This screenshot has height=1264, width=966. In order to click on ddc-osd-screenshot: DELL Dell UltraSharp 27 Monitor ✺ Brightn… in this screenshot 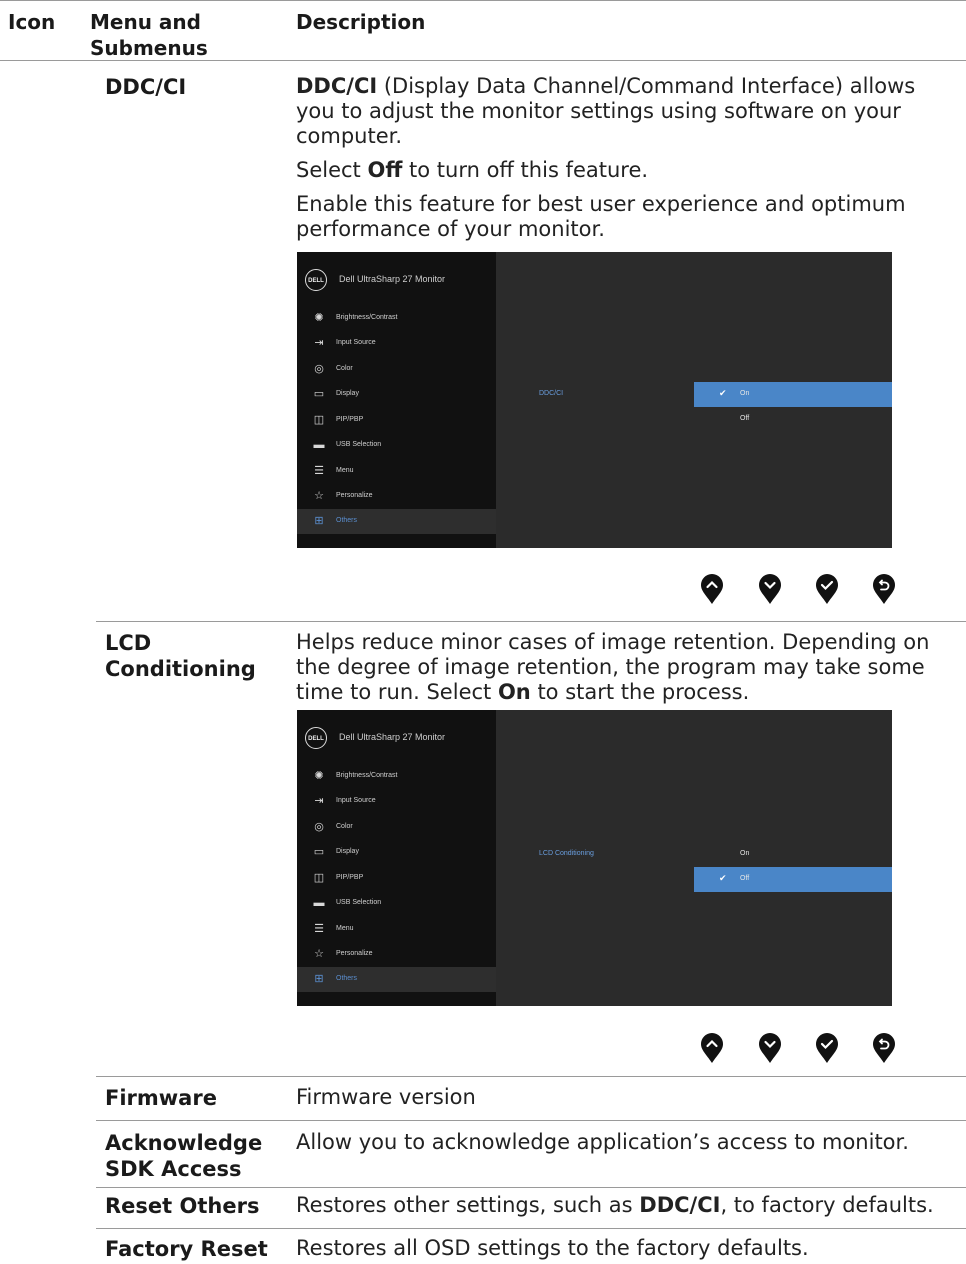, I will do `click(594, 400)`.